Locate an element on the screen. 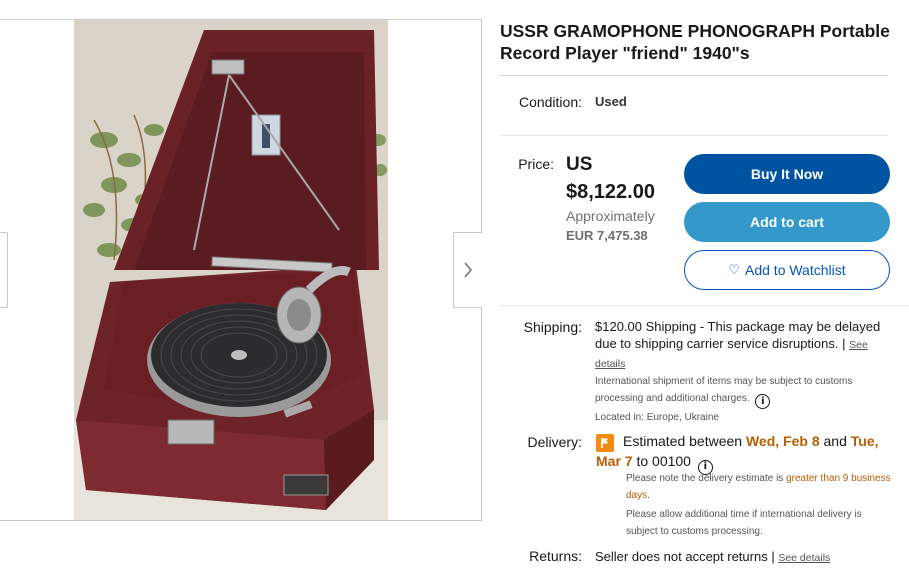 The height and width of the screenshot is (570, 909). add-to-watchlist-button: ♡ Add to Watchlist is located at coordinates (787, 270).